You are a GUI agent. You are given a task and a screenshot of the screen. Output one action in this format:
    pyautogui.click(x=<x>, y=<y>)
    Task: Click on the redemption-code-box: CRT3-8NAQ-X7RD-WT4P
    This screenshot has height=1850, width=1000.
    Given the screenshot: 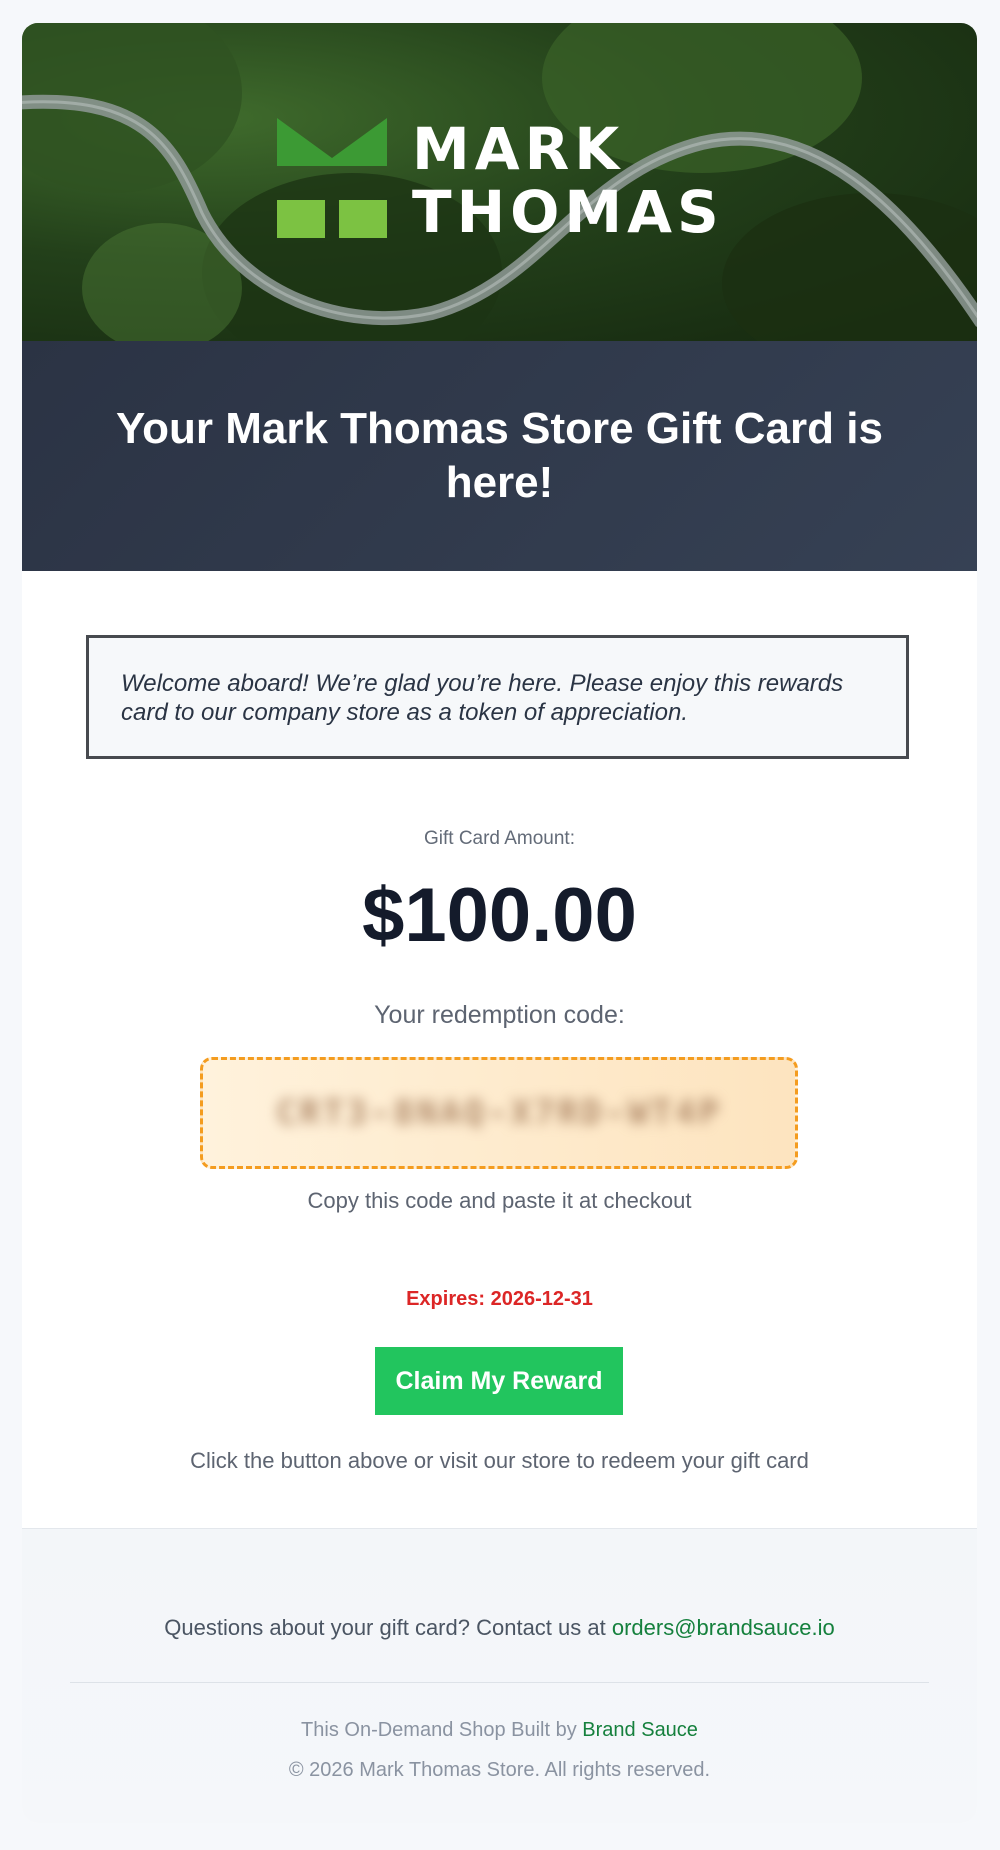 What is the action you would take?
    pyautogui.click(x=499, y=1113)
    